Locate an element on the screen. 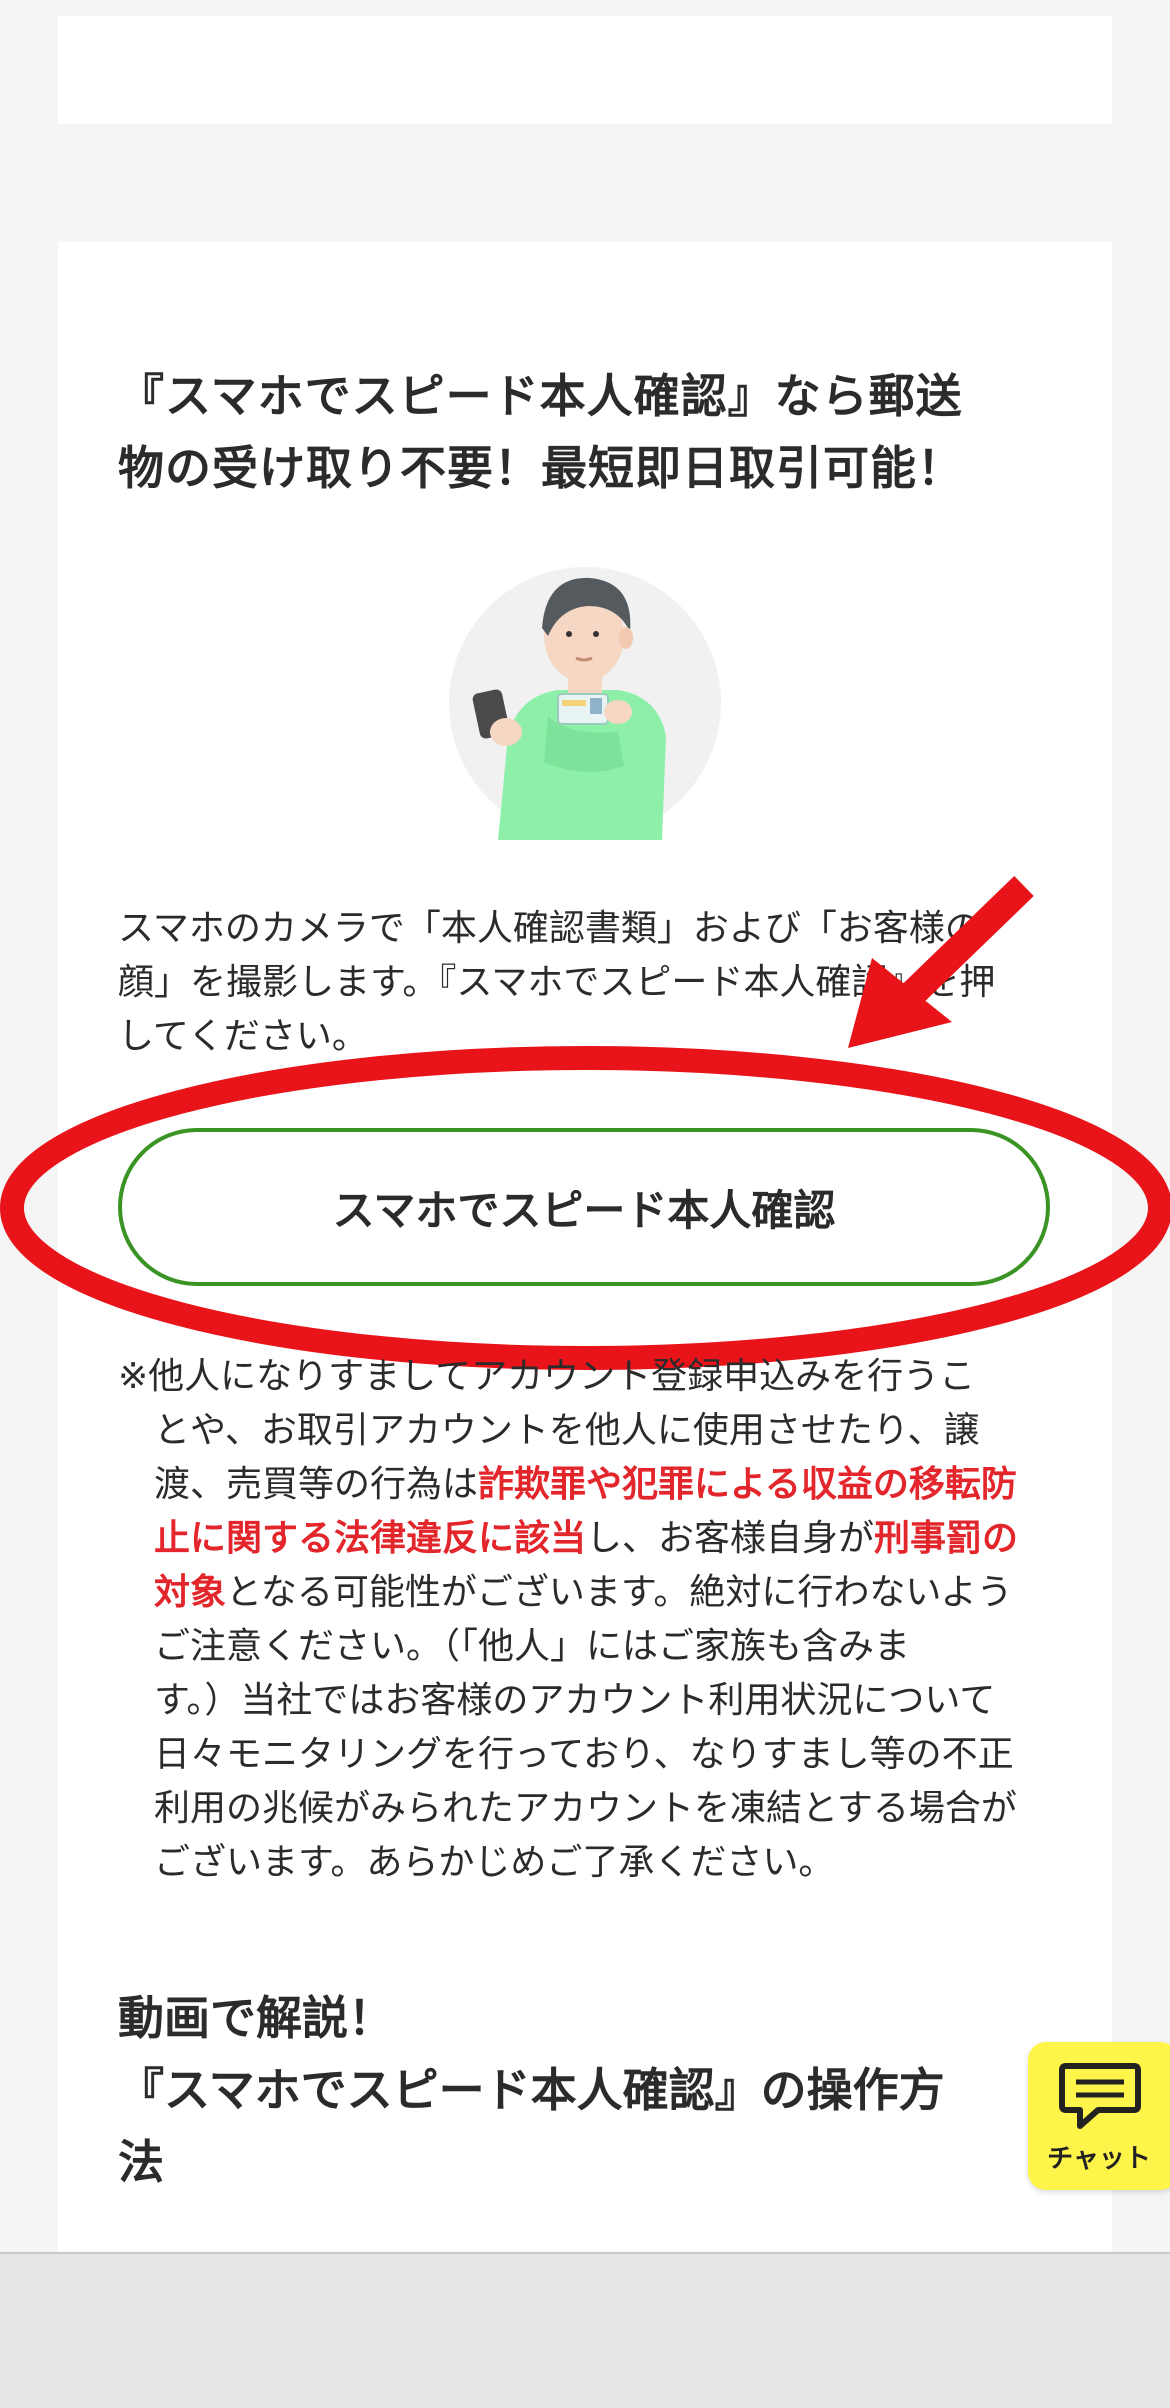 This screenshot has width=1170, height=2408. video-heading-line-2: 『スマホでスピード本人確認』の操作方 is located at coordinates (531, 2090).